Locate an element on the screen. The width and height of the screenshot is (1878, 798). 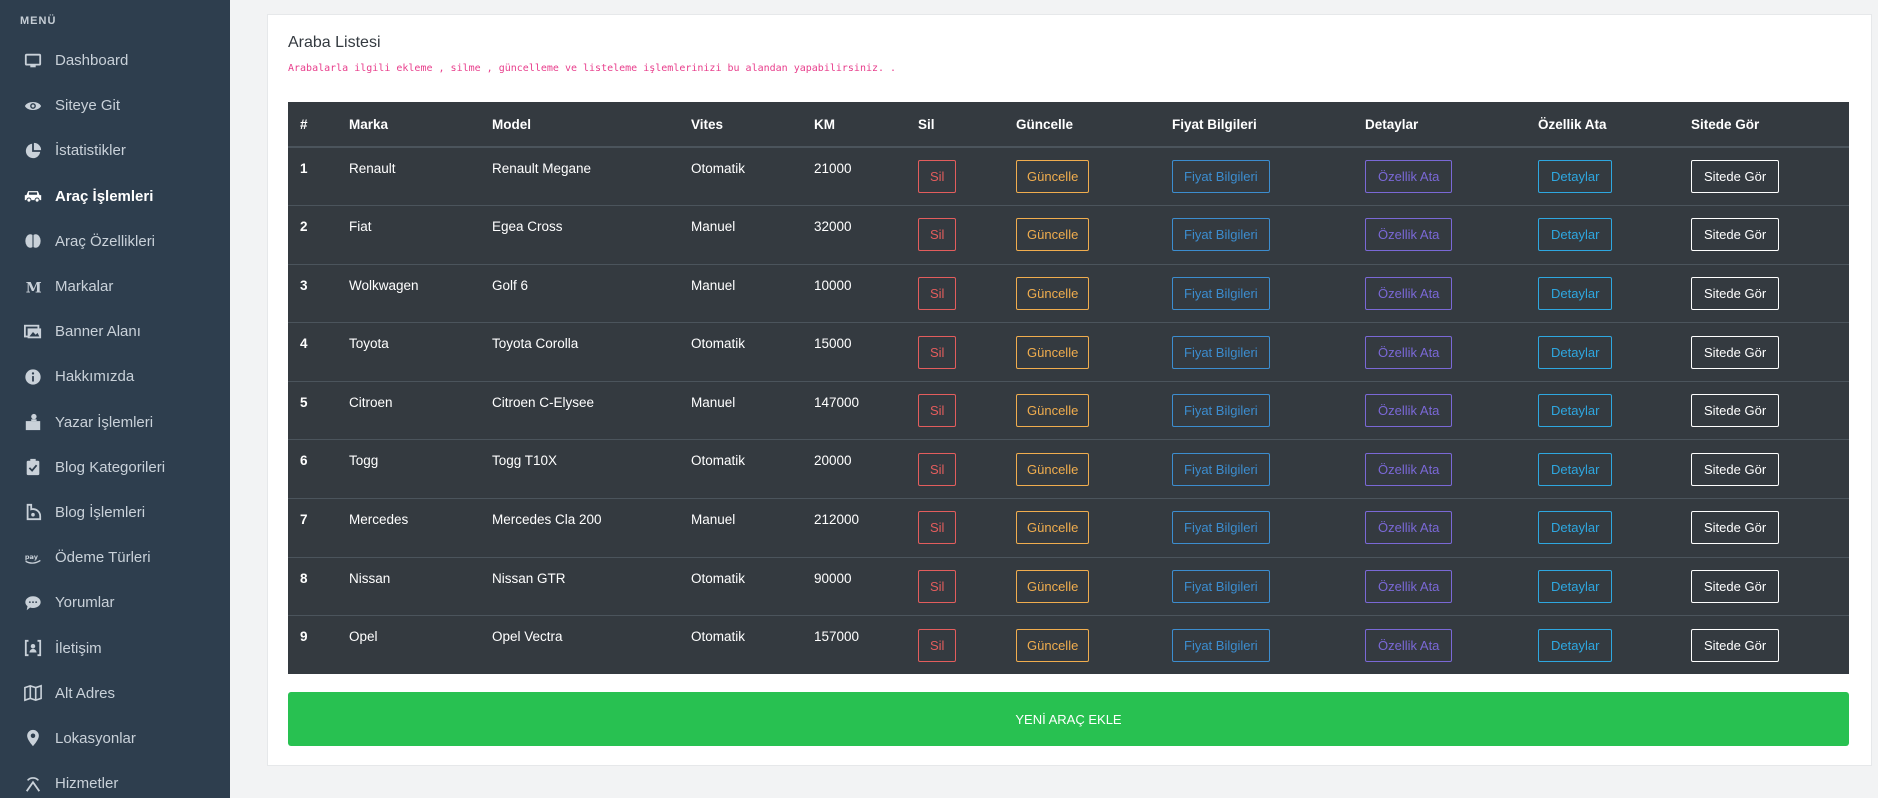
brand-cell: Toyota is located at coordinates (408, 352).